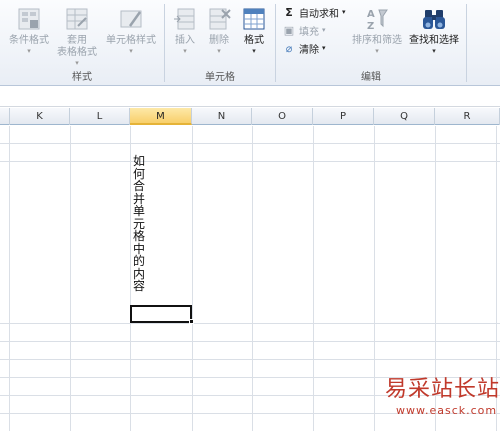  I want to click on conditional-format-button: 条件格式 ▾, so click(29, 30).